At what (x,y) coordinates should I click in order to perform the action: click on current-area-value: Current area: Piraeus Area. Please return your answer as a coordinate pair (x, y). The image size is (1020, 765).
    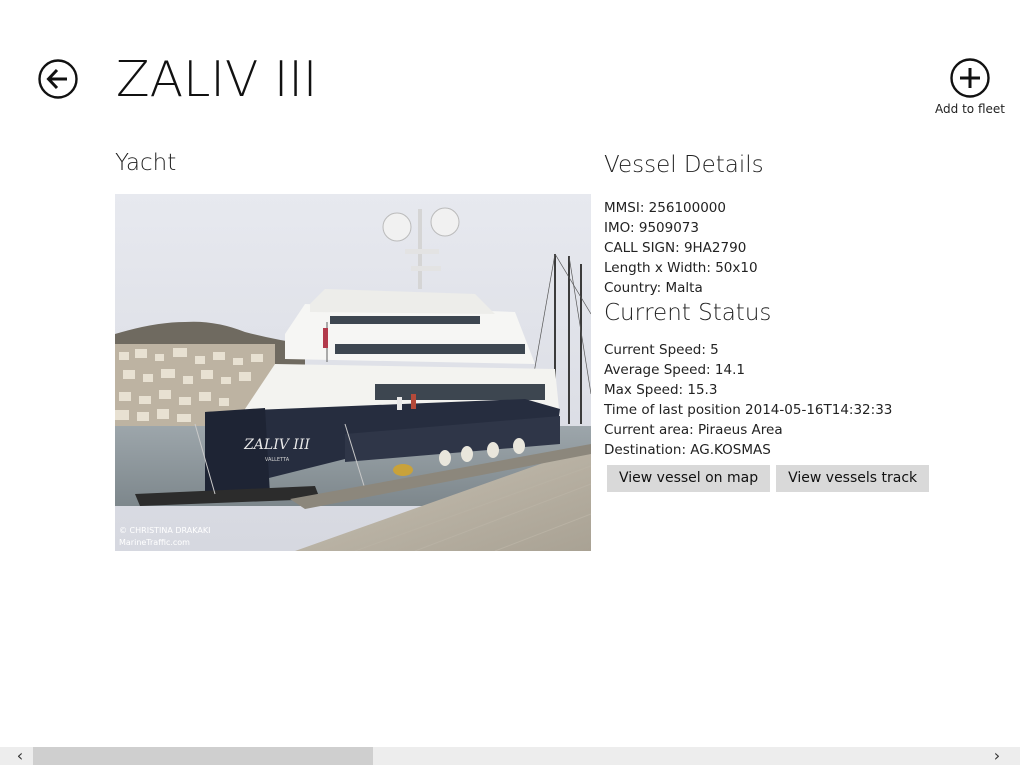
    Looking at the image, I should click on (693, 430).